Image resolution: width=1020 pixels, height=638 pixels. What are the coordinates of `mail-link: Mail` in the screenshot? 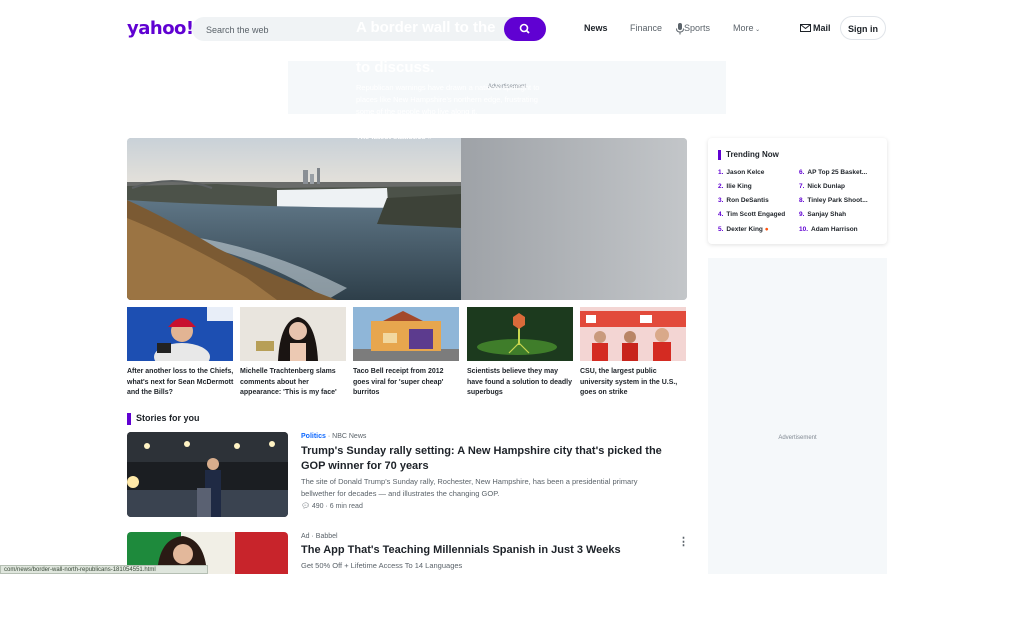 It's located at (815, 28).